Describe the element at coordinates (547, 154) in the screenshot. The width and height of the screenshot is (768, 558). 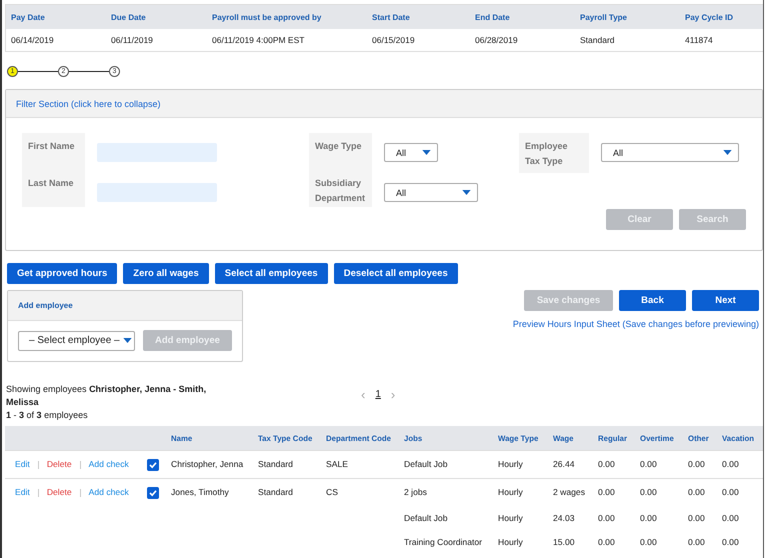
I see `field-label: Employee Tax Type` at that location.